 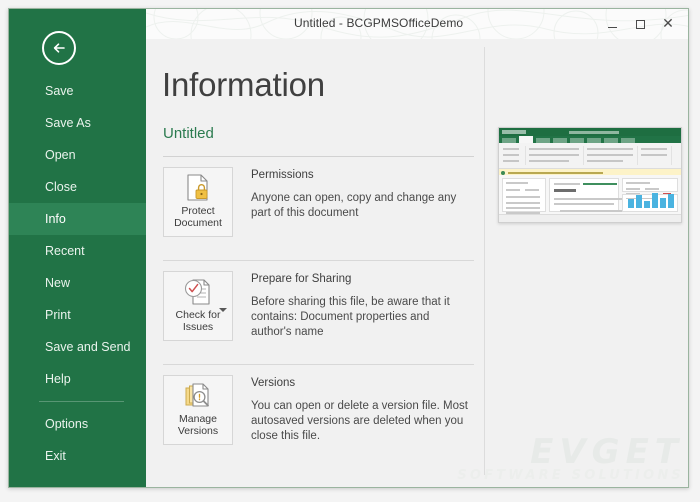 What do you see at coordinates (223, 310) in the screenshot?
I see `chevron-down-icon` at bounding box center [223, 310].